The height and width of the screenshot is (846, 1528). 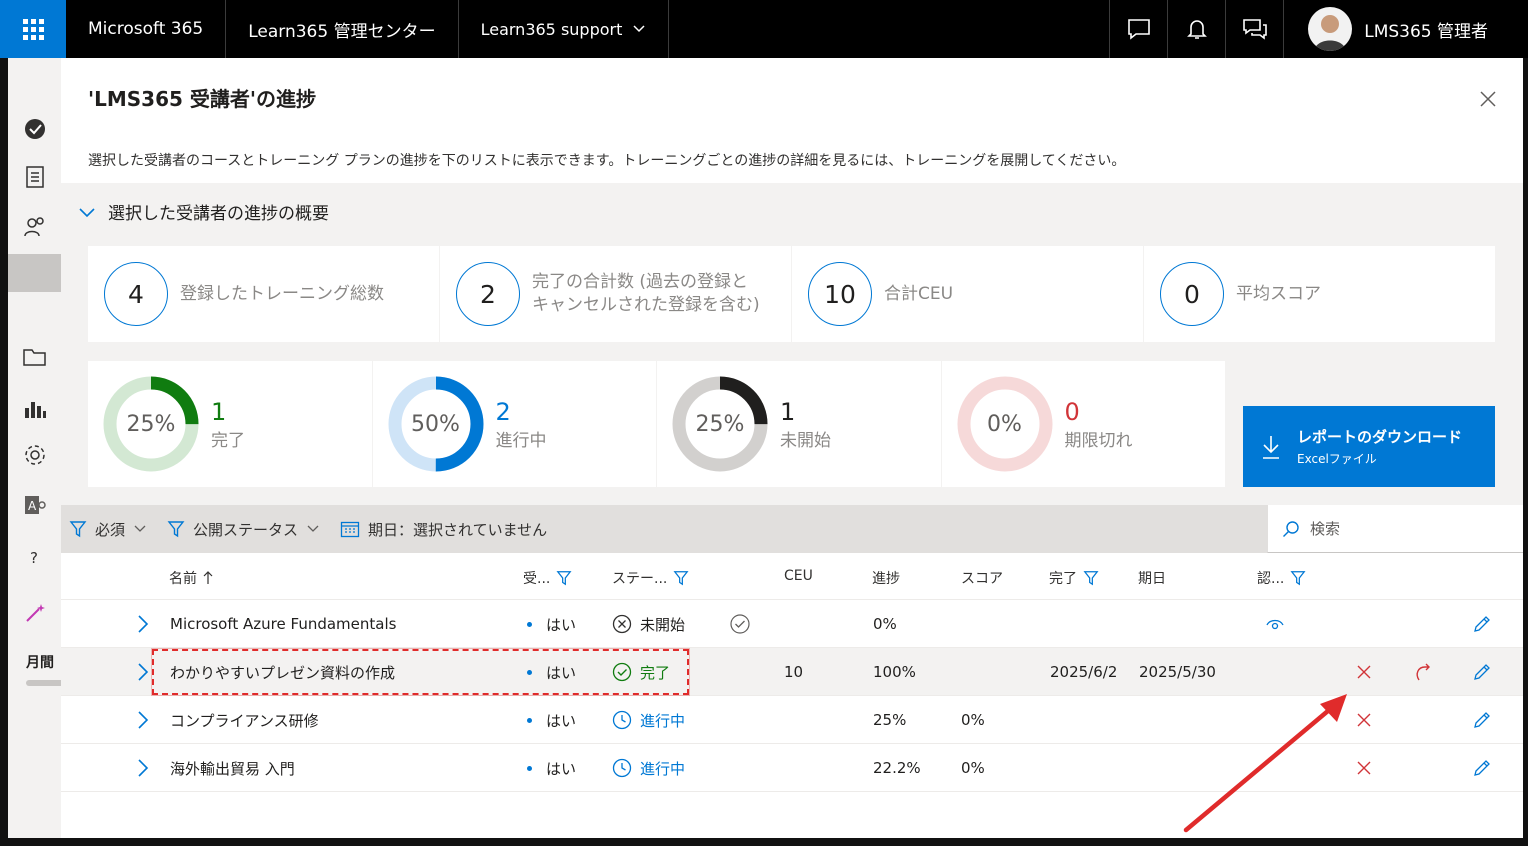 What do you see at coordinates (34, 273) in the screenshot?
I see `nav-item-selected` at bounding box center [34, 273].